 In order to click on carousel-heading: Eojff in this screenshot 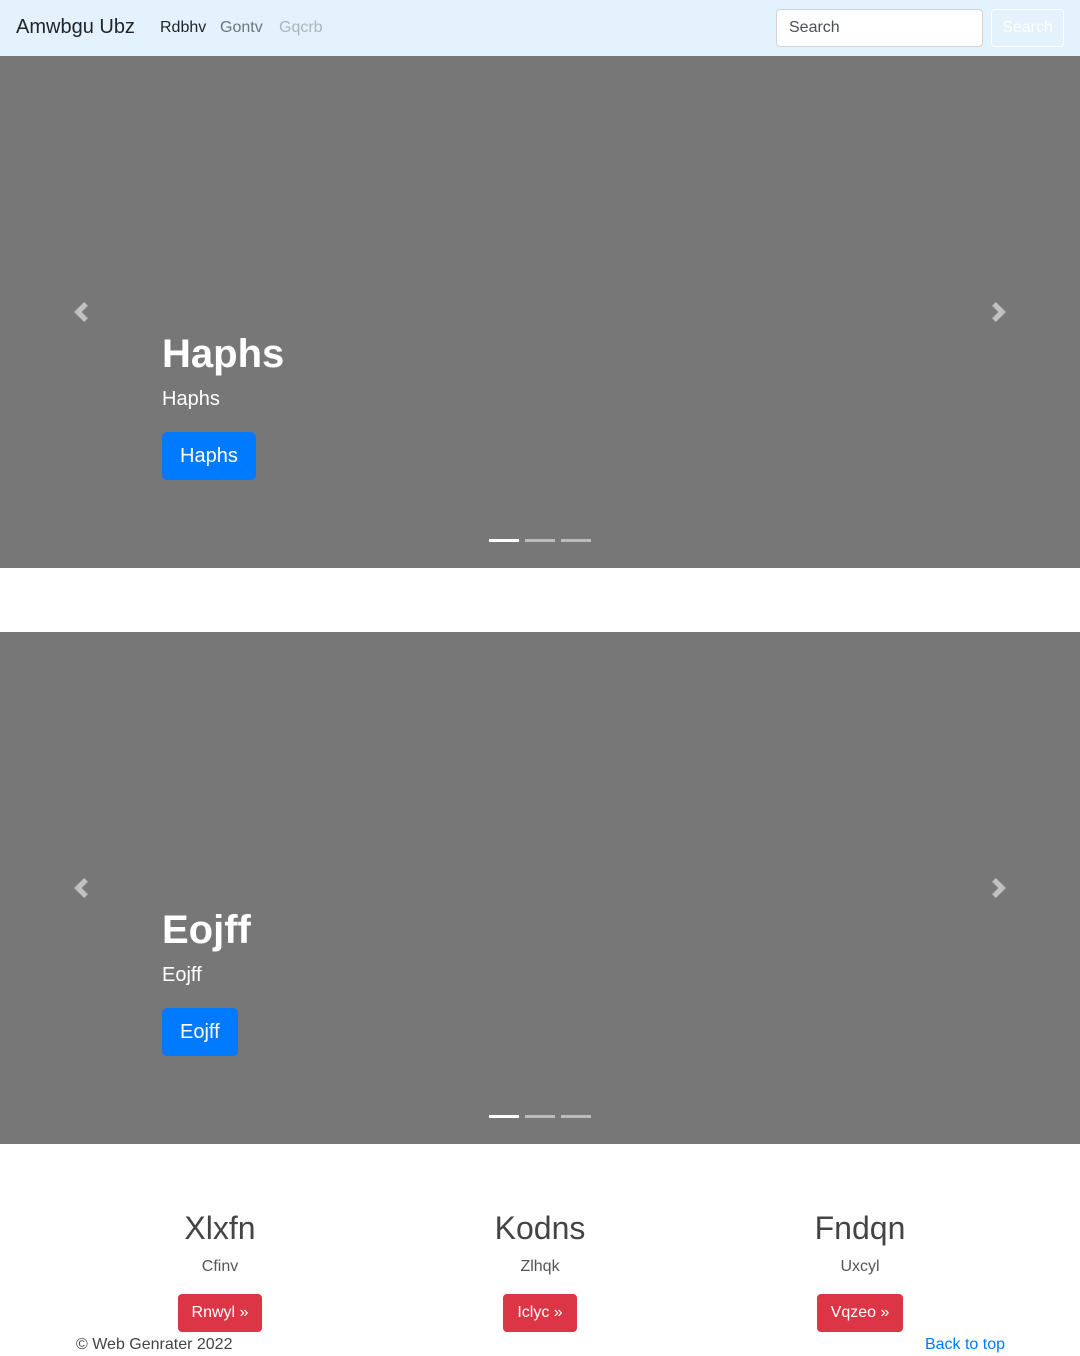, I will do `click(206, 930)`.